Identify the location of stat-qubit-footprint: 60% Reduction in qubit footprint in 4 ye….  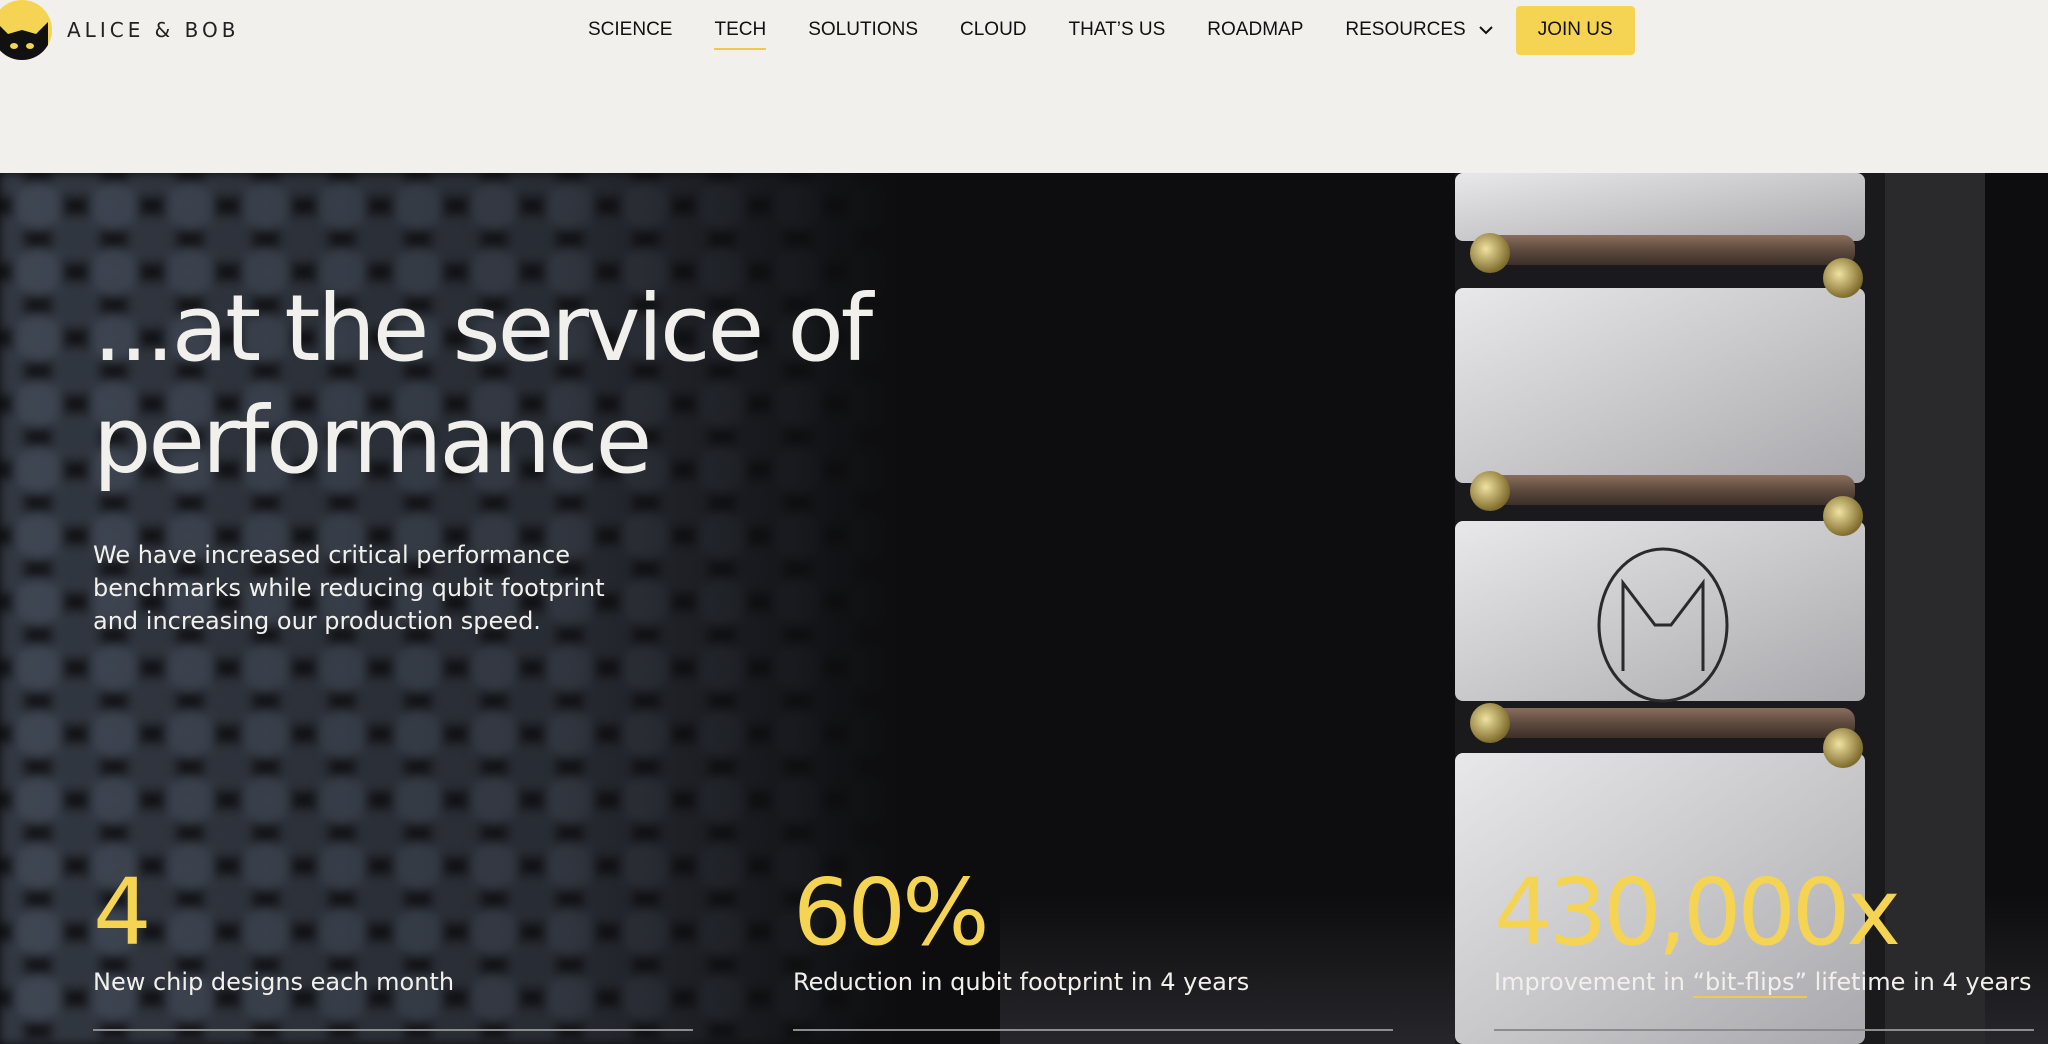
(1093, 928).